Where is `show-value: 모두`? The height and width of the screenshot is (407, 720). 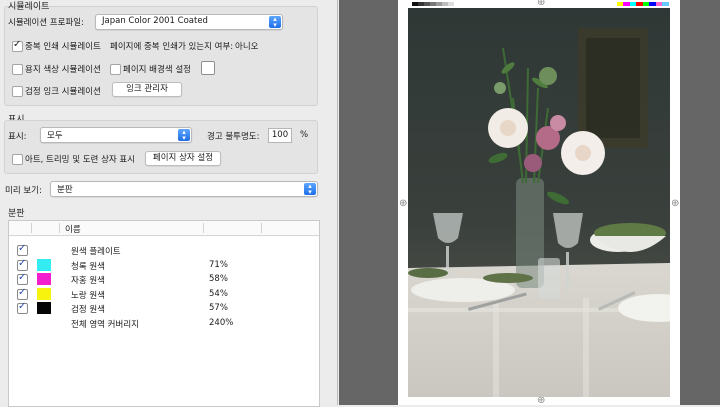
show-value: 모두 is located at coordinates (55, 136).